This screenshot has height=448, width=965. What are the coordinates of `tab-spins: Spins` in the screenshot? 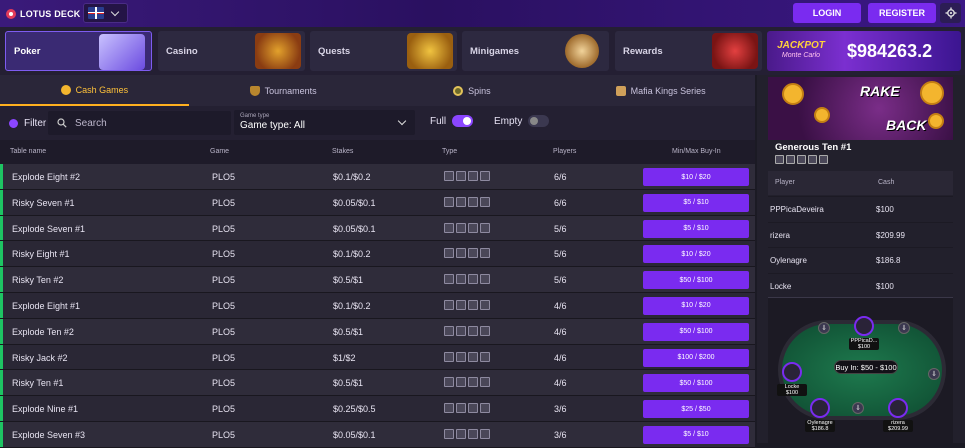 It's located at (472, 90).